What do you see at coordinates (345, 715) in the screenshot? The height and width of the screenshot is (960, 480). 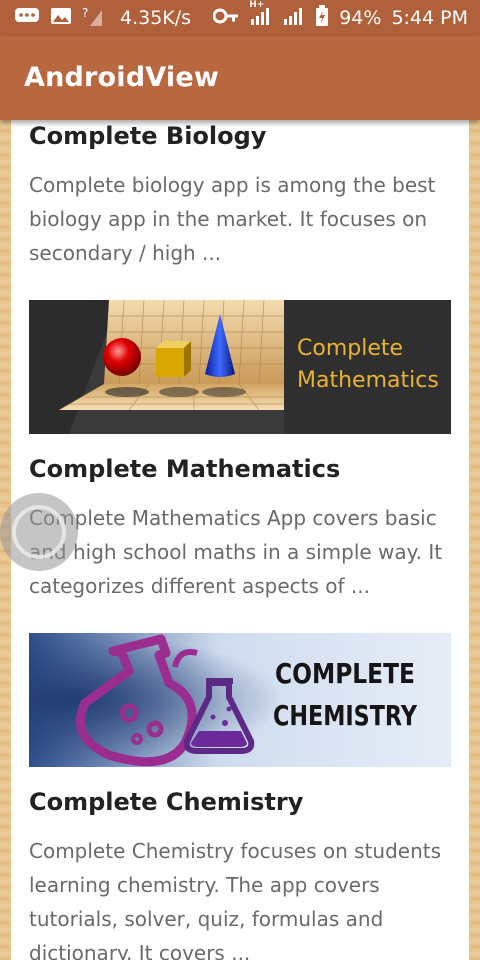 I see `chemistry-banner-line2: CHEMISTRY` at bounding box center [345, 715].